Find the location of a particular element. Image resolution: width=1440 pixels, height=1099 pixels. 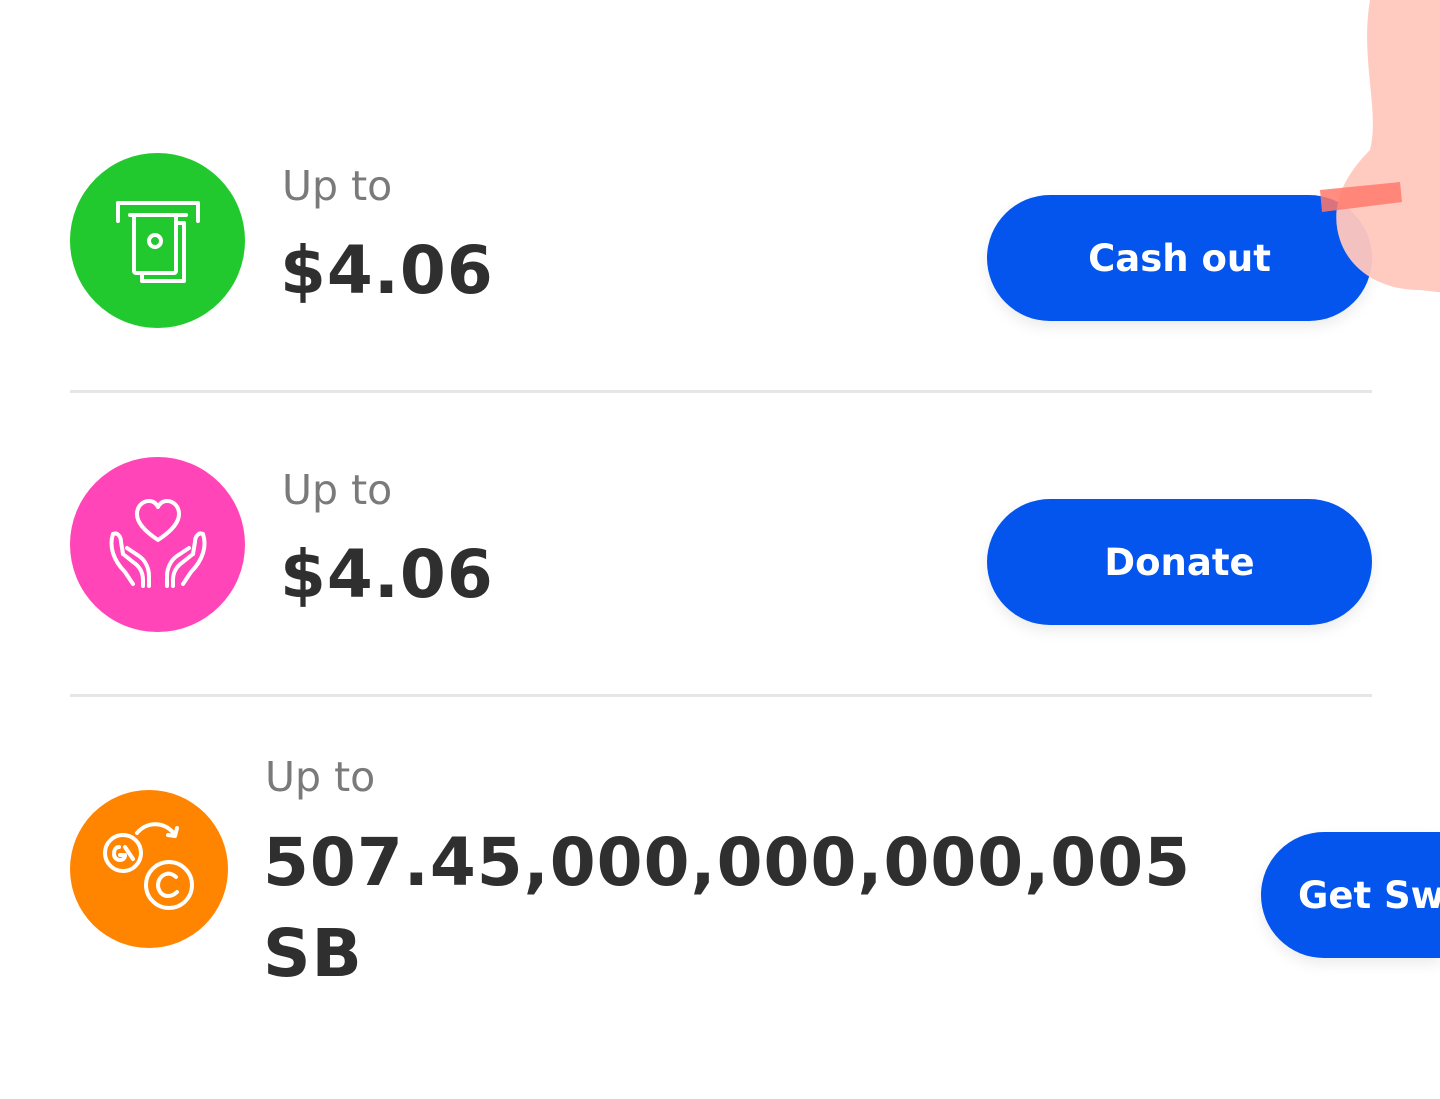

coin-exchange-icon is located at coordinates (148, 866).